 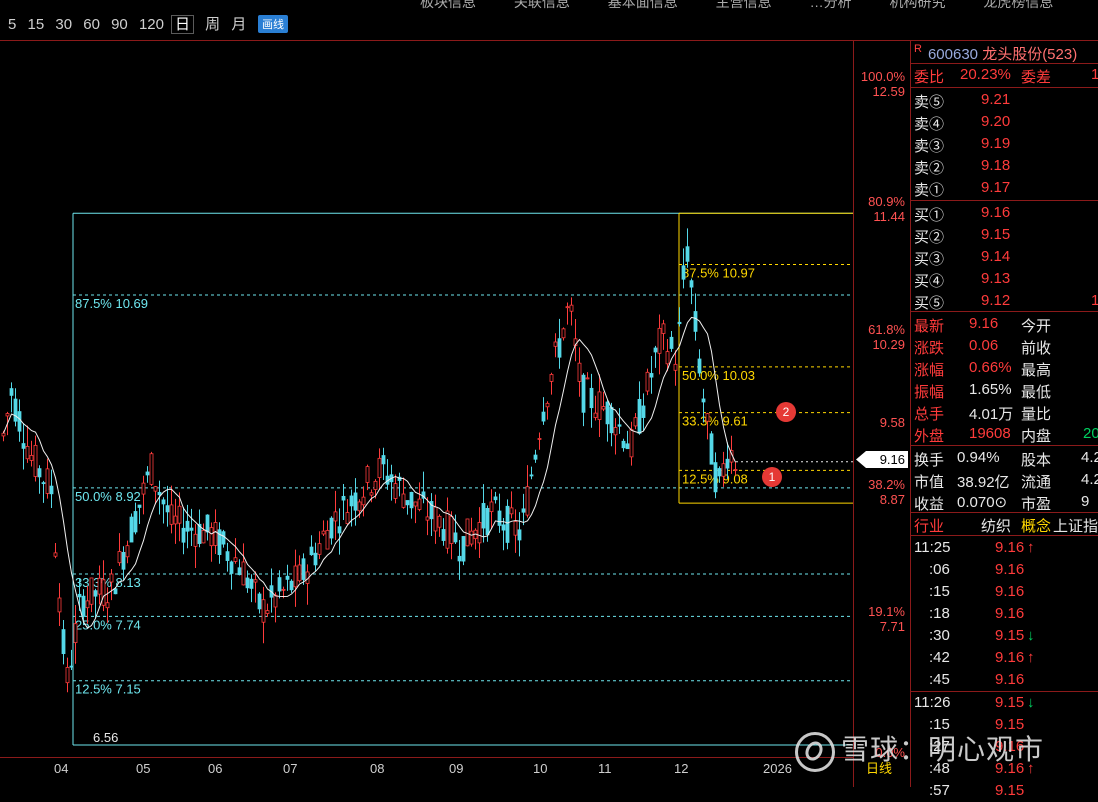 What do you see at coordinates (983, 391) in the screenshot?
I see `stat-row: 振幅 1.65% 最低` at bounding box center [983, 391].